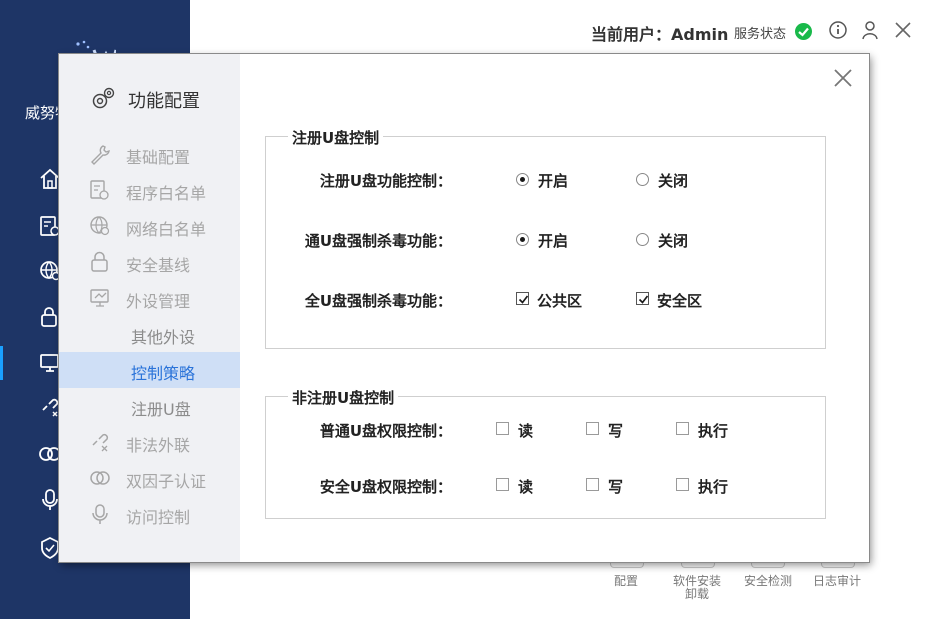 This screenshot has height=619, width=926. What do you see at coordinates (502, 484) in the screenshot?
I see `secure-read-checkbox` at bounding box center [502, 484].